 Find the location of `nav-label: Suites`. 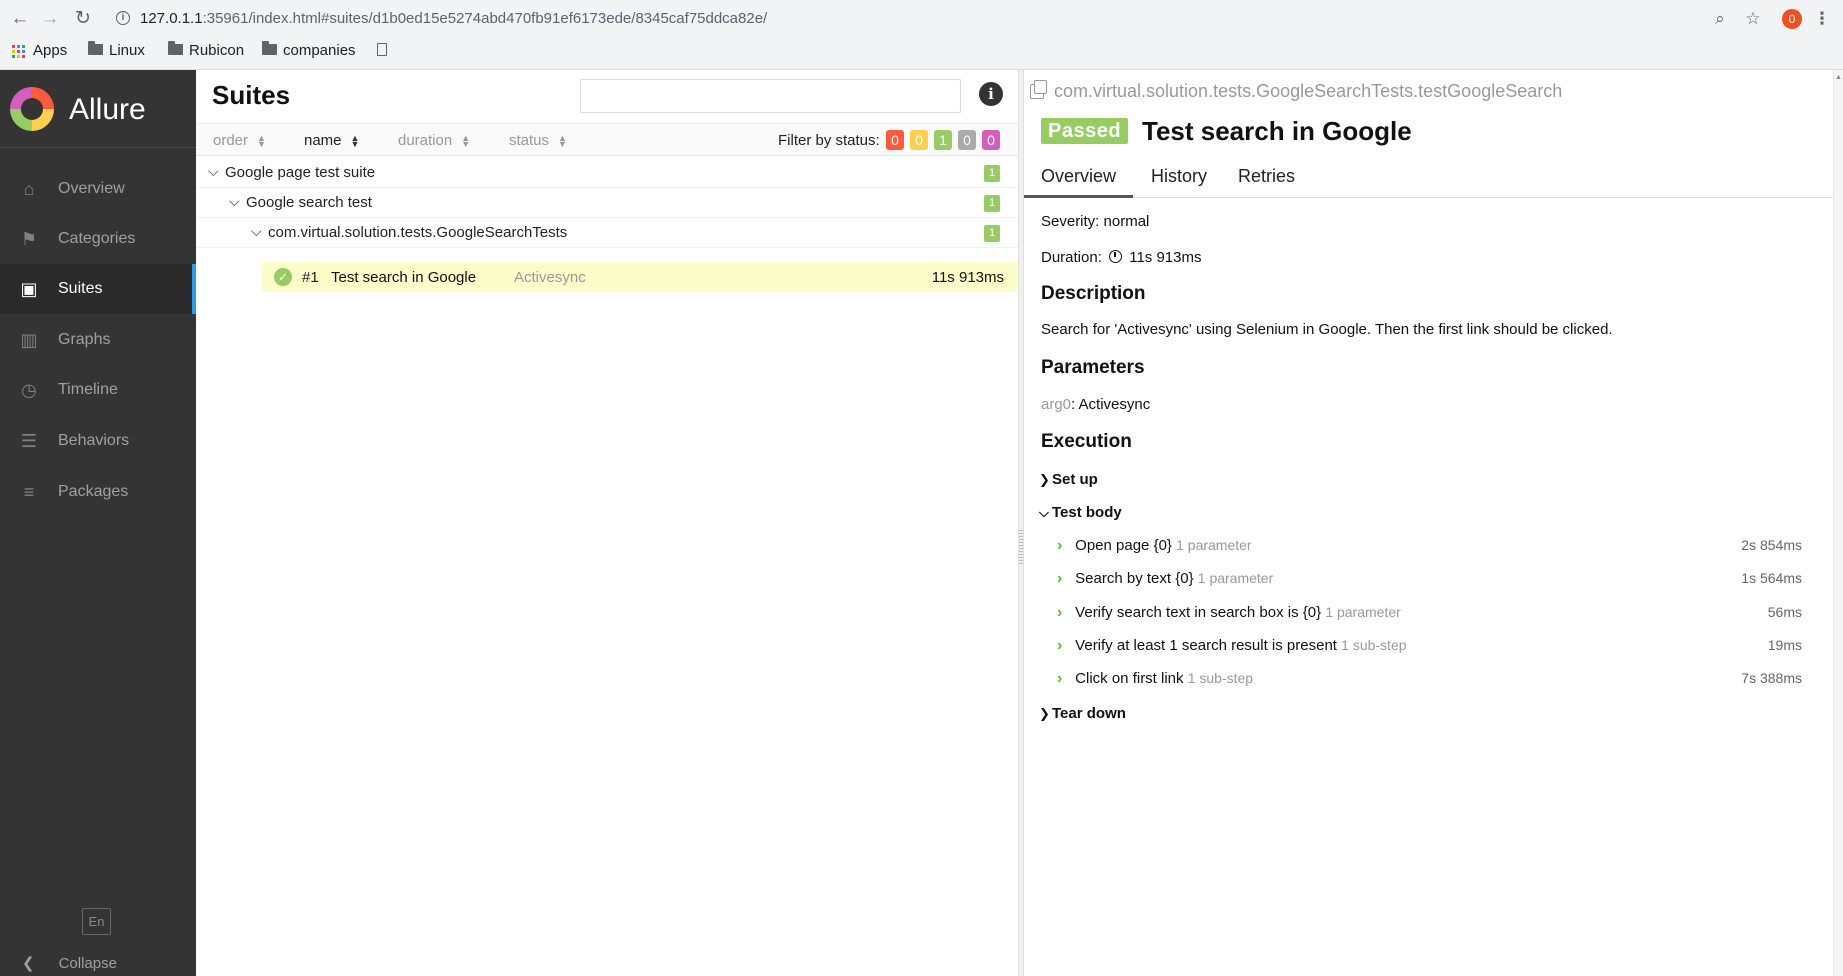

nav-label: Suites is located at coordinates (80, 288).